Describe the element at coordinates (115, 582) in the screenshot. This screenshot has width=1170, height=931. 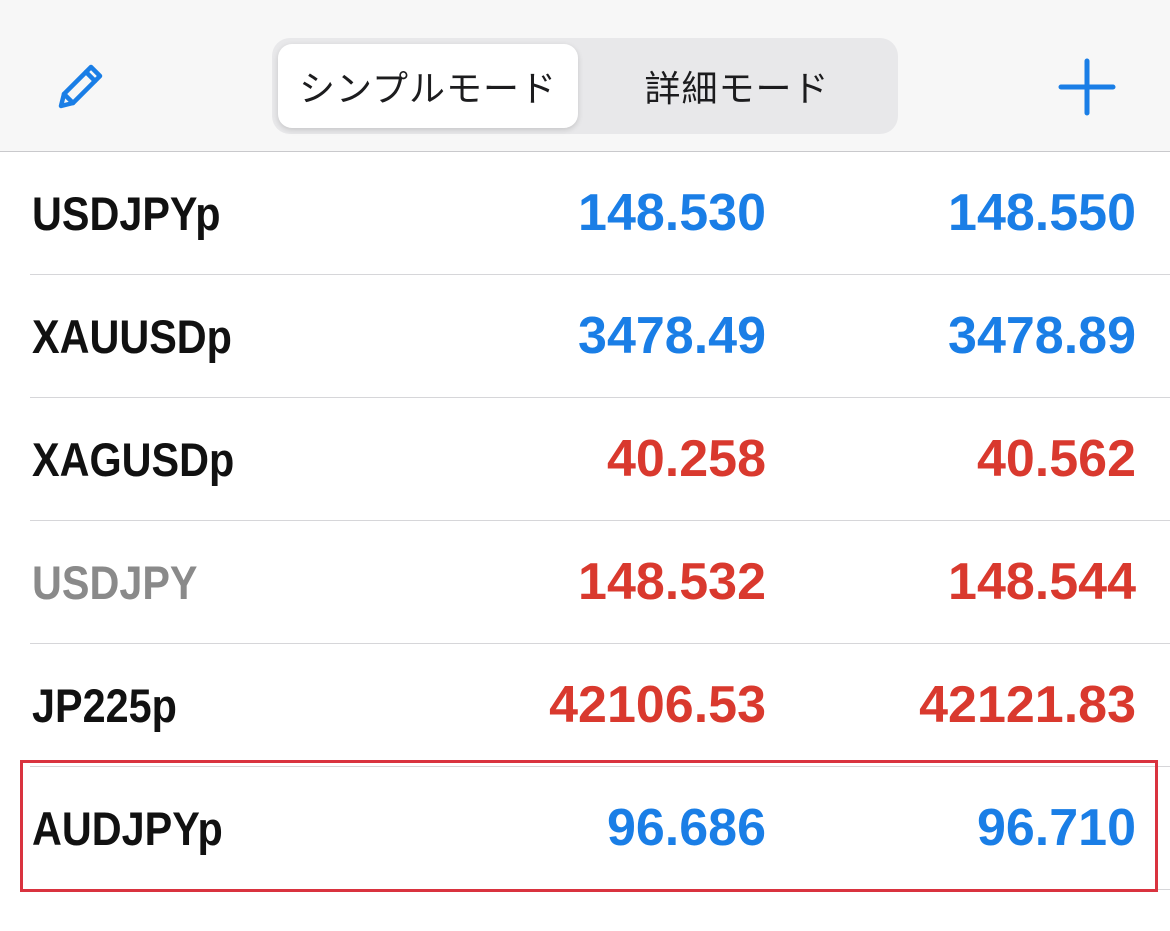
I see `symbol-name: USDJPY` at that location.